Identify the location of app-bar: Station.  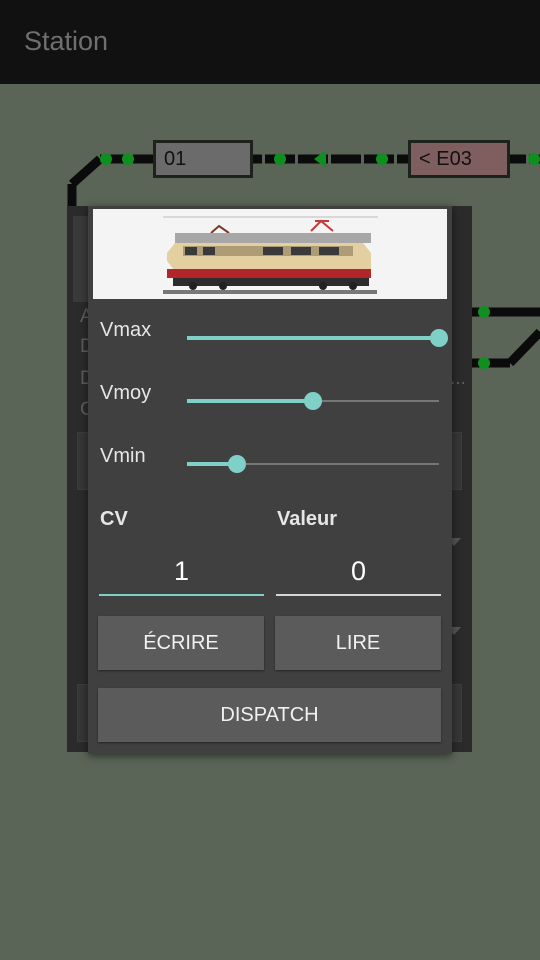
(270, 42).